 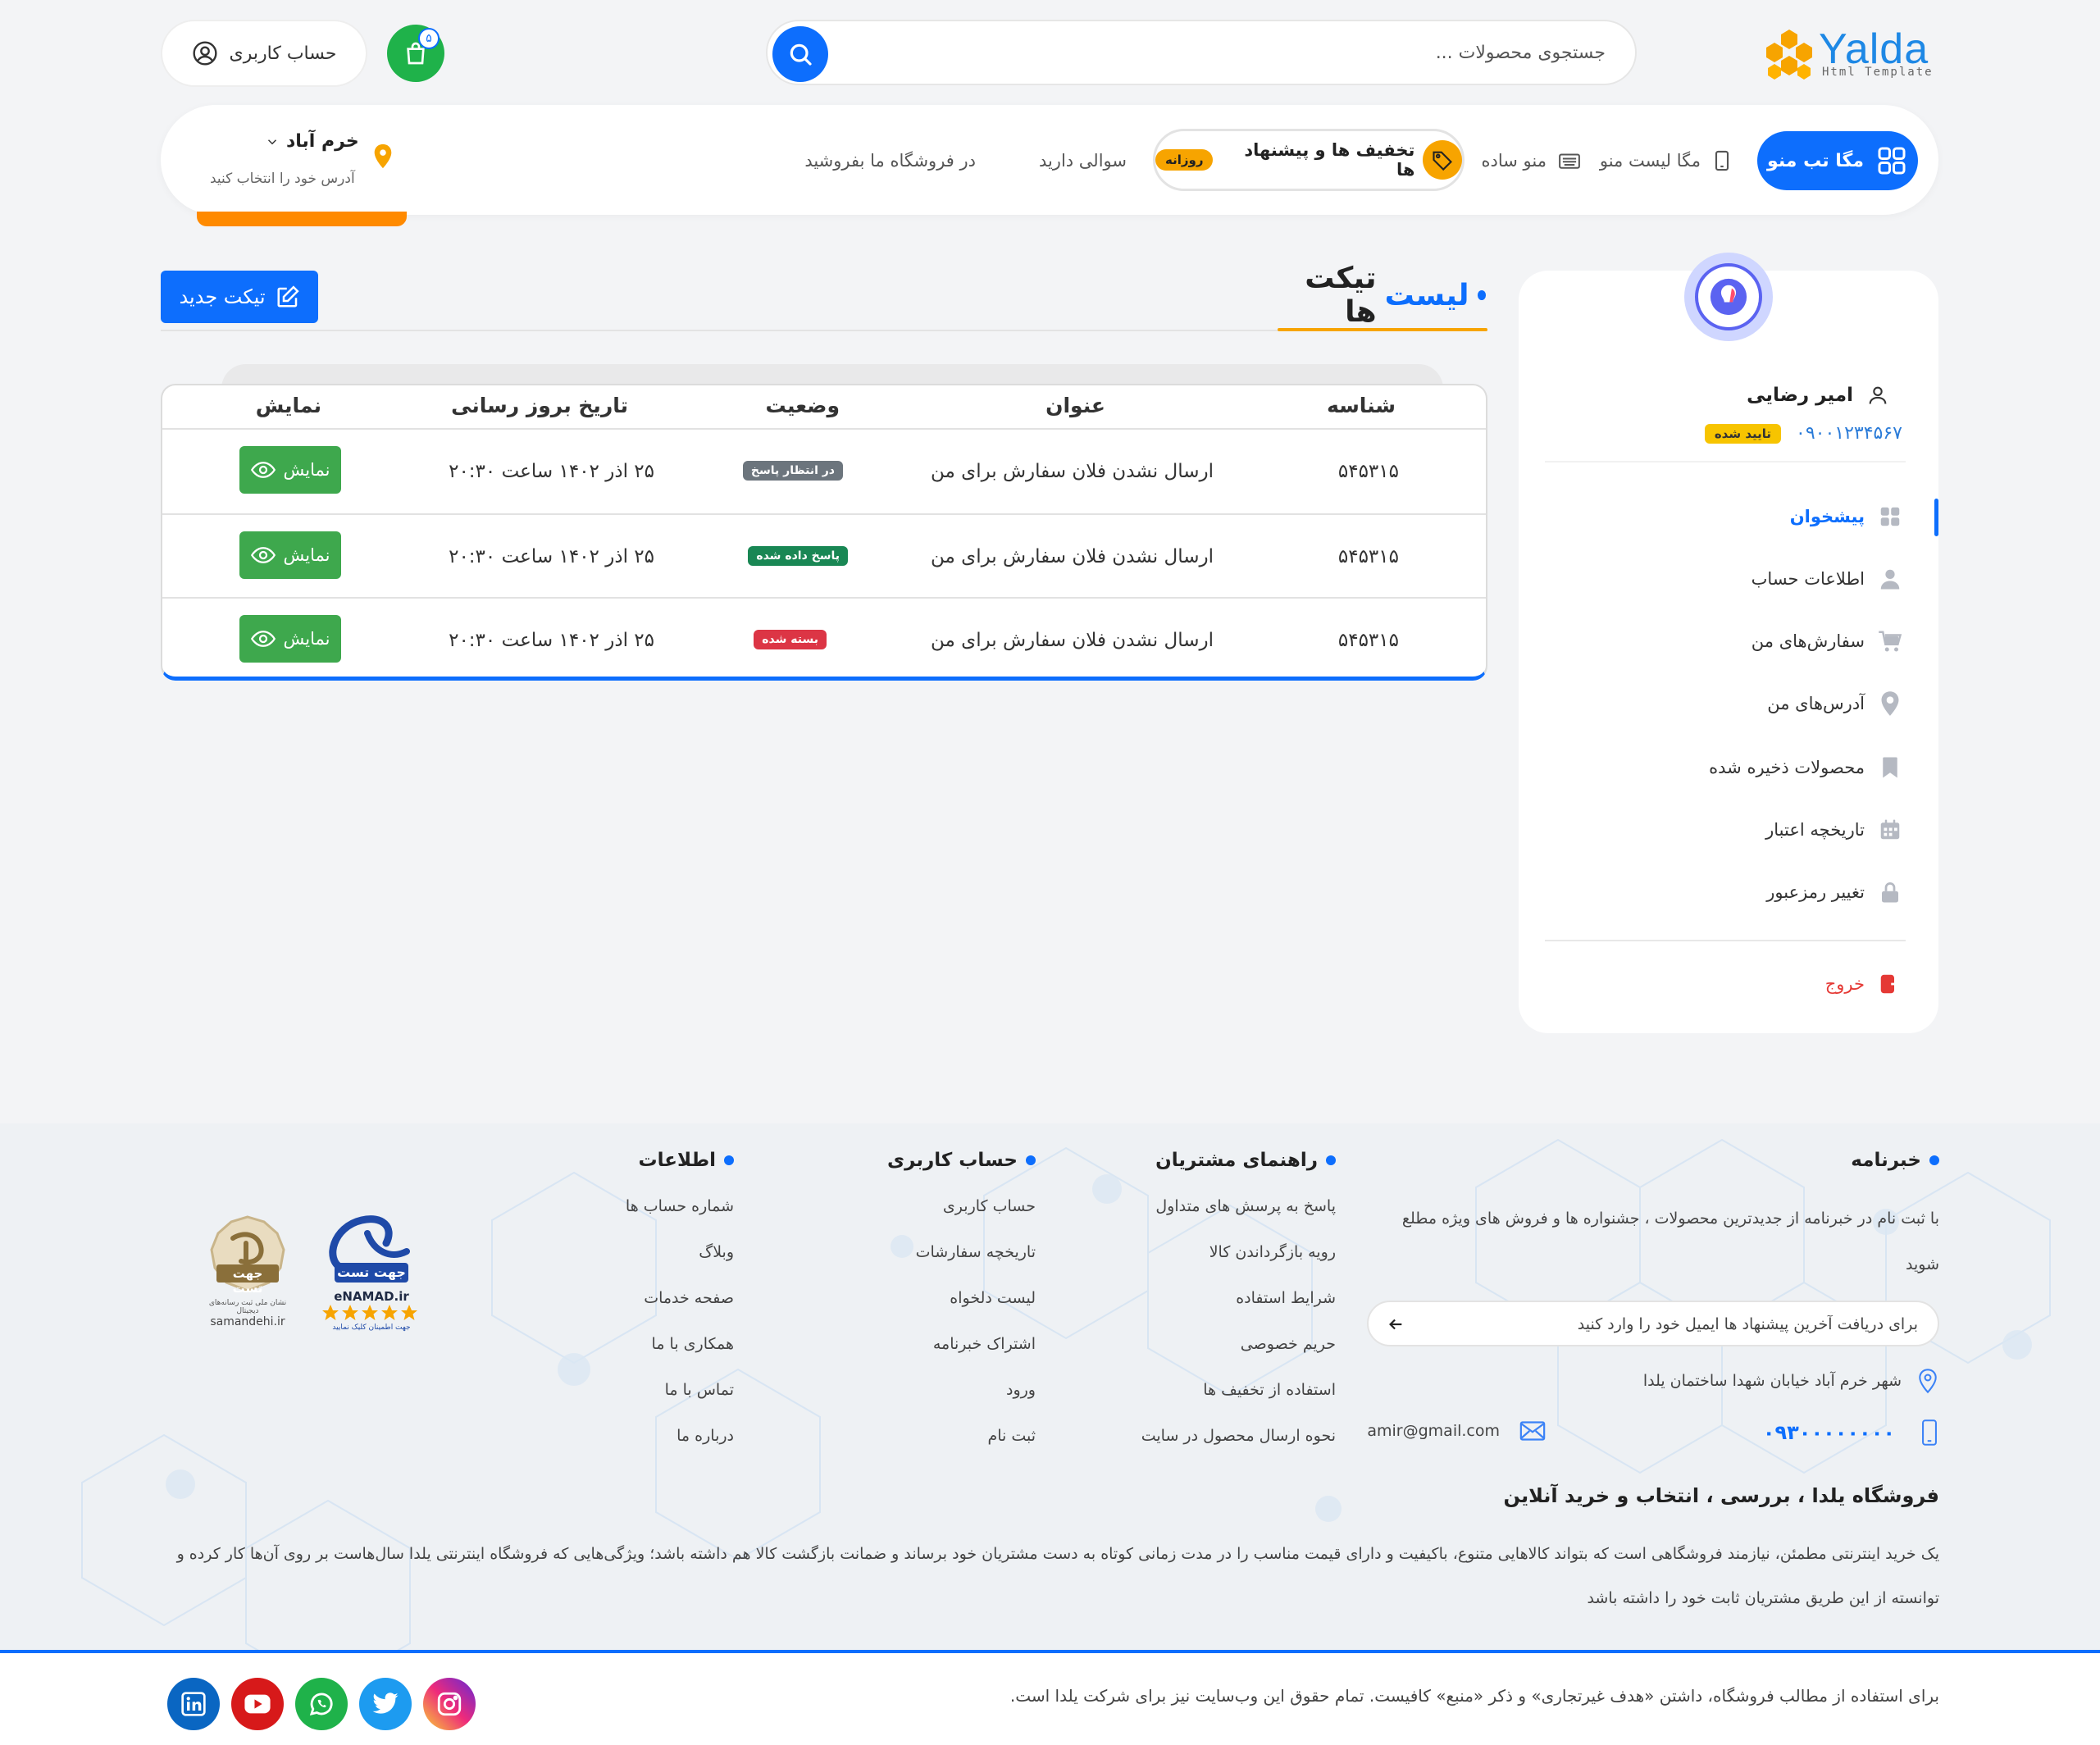 What do you see at coordinates (1890, 641) in the screenshot?
I see `cart-icon` at bounding box center [1890, 641].